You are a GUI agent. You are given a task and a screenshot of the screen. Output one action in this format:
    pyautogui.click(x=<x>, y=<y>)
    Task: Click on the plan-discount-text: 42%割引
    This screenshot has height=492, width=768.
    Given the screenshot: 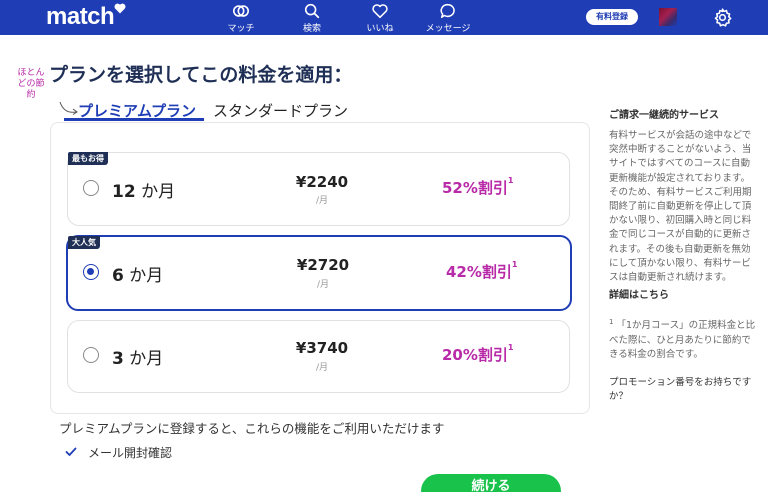 What is the action you would take?
    pyautogui.click(x=479, y=272)
    